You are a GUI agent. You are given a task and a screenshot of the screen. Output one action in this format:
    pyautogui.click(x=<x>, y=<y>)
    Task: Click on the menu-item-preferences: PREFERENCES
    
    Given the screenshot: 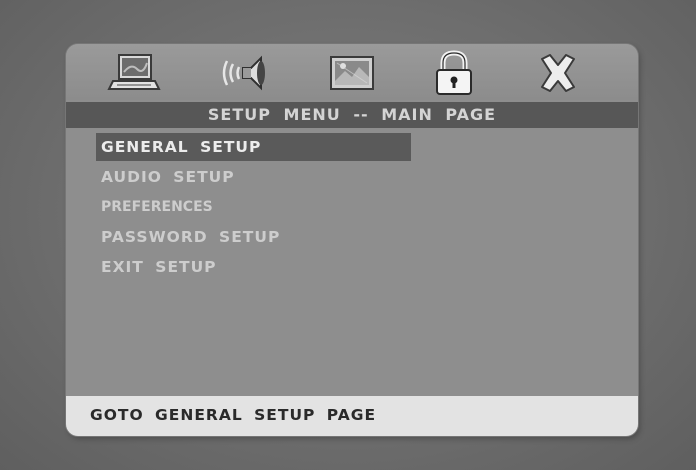 What is the action you would take?
    pyautogui.click(x=261, y=207)
    